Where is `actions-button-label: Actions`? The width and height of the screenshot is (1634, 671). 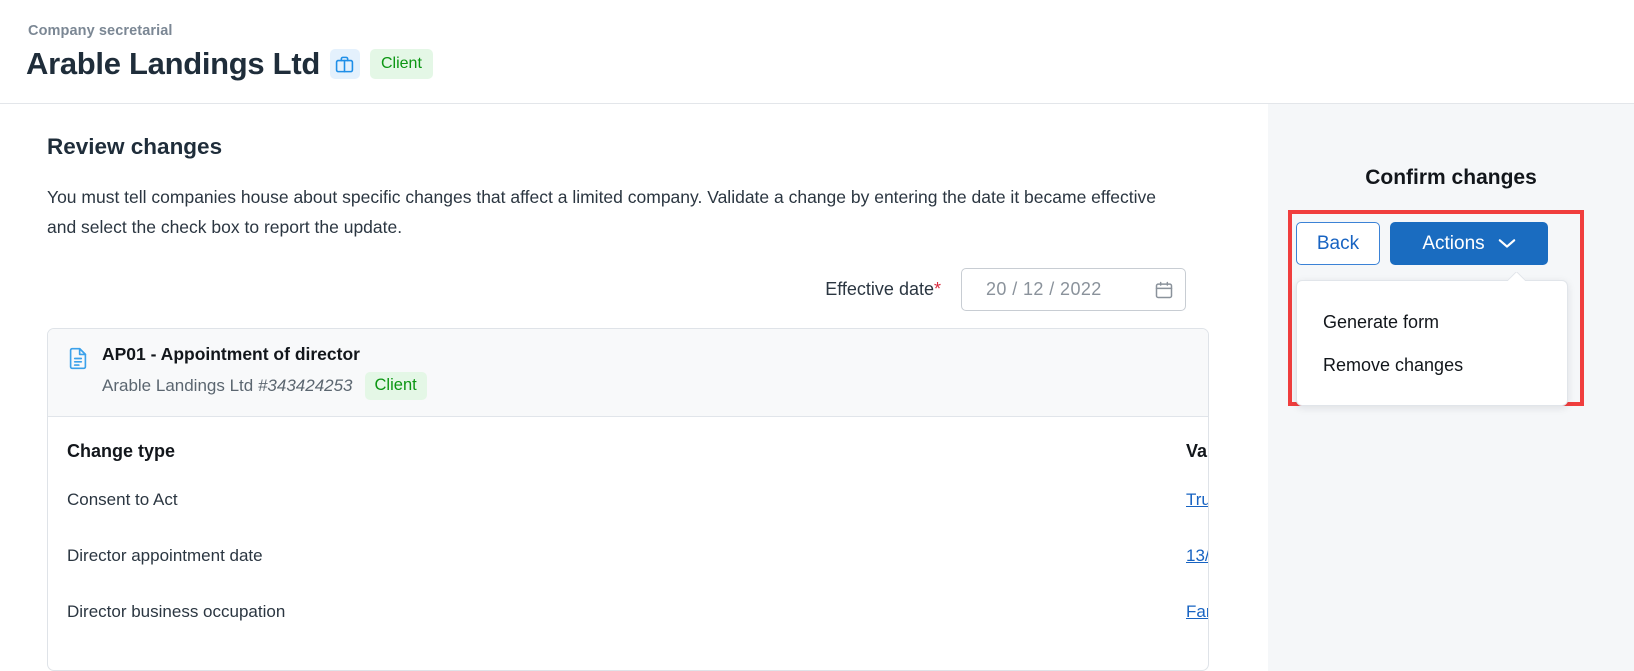
actions-button-label: Actions is located at coordinates (1453, 243).